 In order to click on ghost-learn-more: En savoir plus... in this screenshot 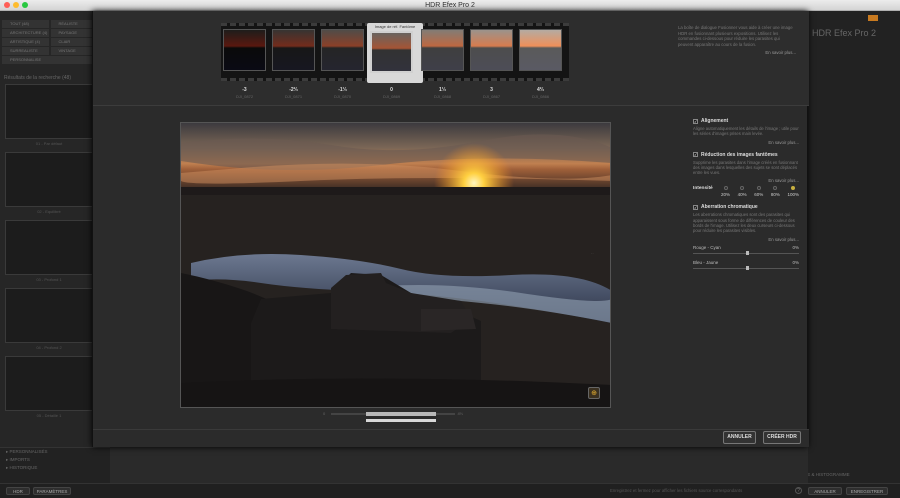, I will do `click(746, 180)`.